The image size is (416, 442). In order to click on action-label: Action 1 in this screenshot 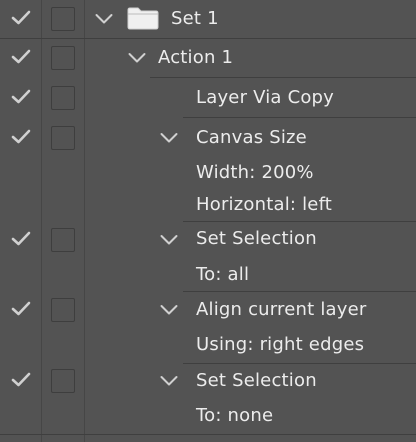, I will do `click(196, 57)`.